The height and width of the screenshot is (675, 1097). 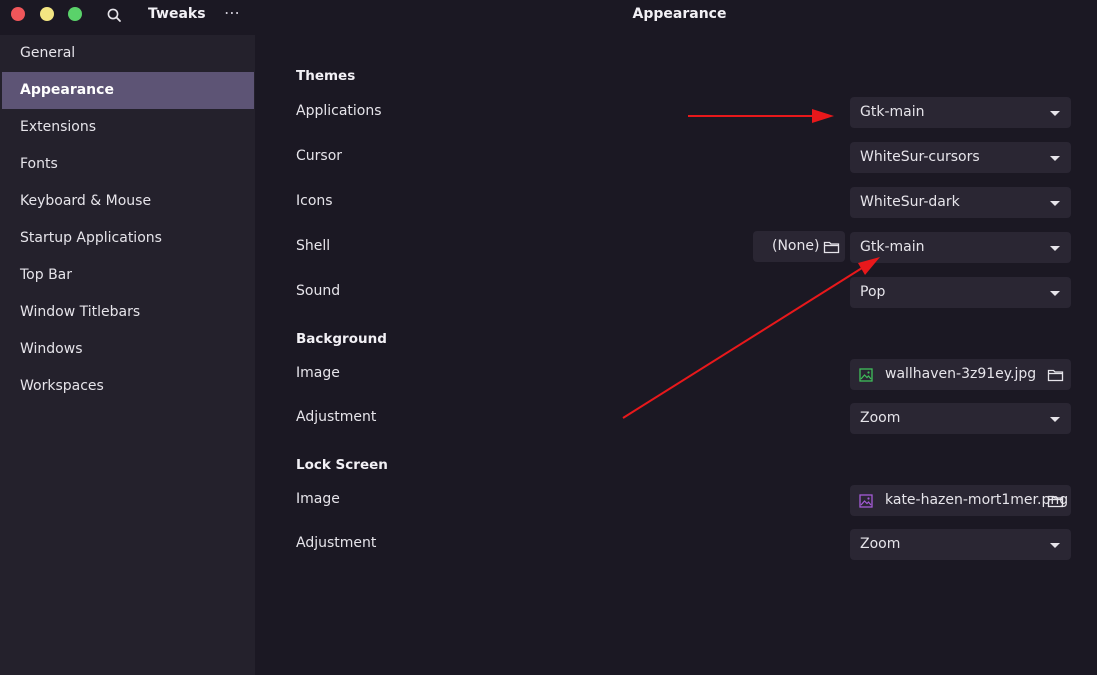 What do you see at coordinates (127, 386) in the screenshot?
I see `sidebar-item-workspaces: Workspaces` at bounding box center [127, 386].